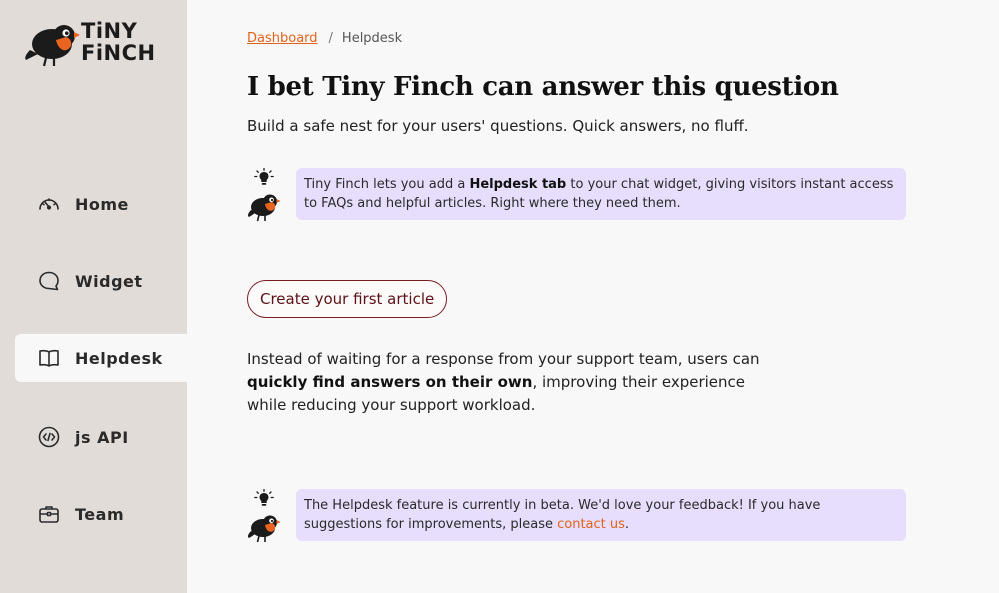 The height and width of the screenshot is (593, 999). Describe the element at coordinates (627, 524) in the screenshot. I see `beta-text-part: .` at that location.